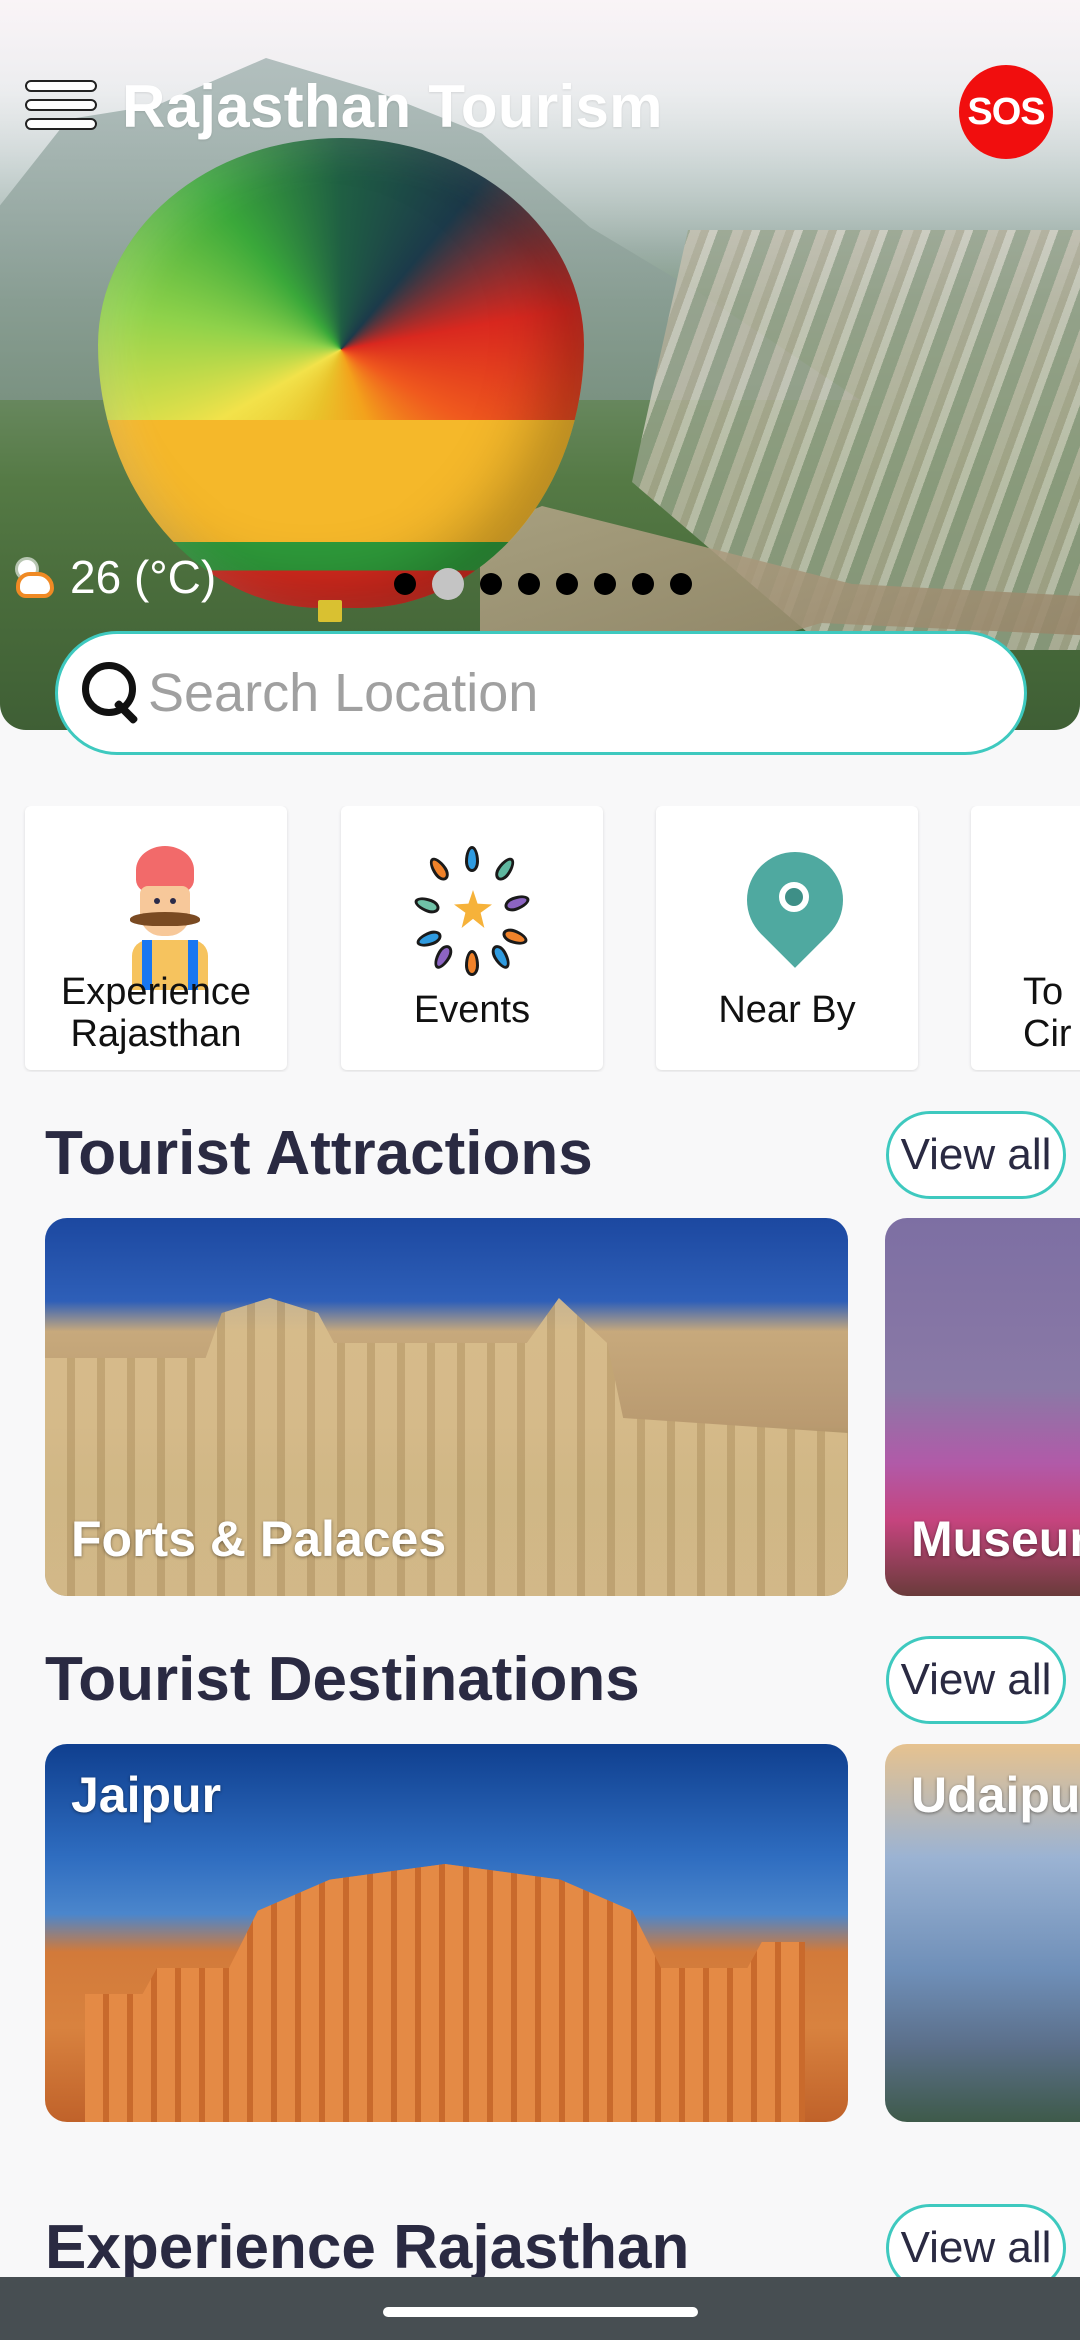 Image resolution: width=1080 pixels, height=2340 pixels. What do you see at coordinates (156, 1013) in the screenshot?
I see `category-label: Experience Rajasthan` at bounding box center [156, 1013].